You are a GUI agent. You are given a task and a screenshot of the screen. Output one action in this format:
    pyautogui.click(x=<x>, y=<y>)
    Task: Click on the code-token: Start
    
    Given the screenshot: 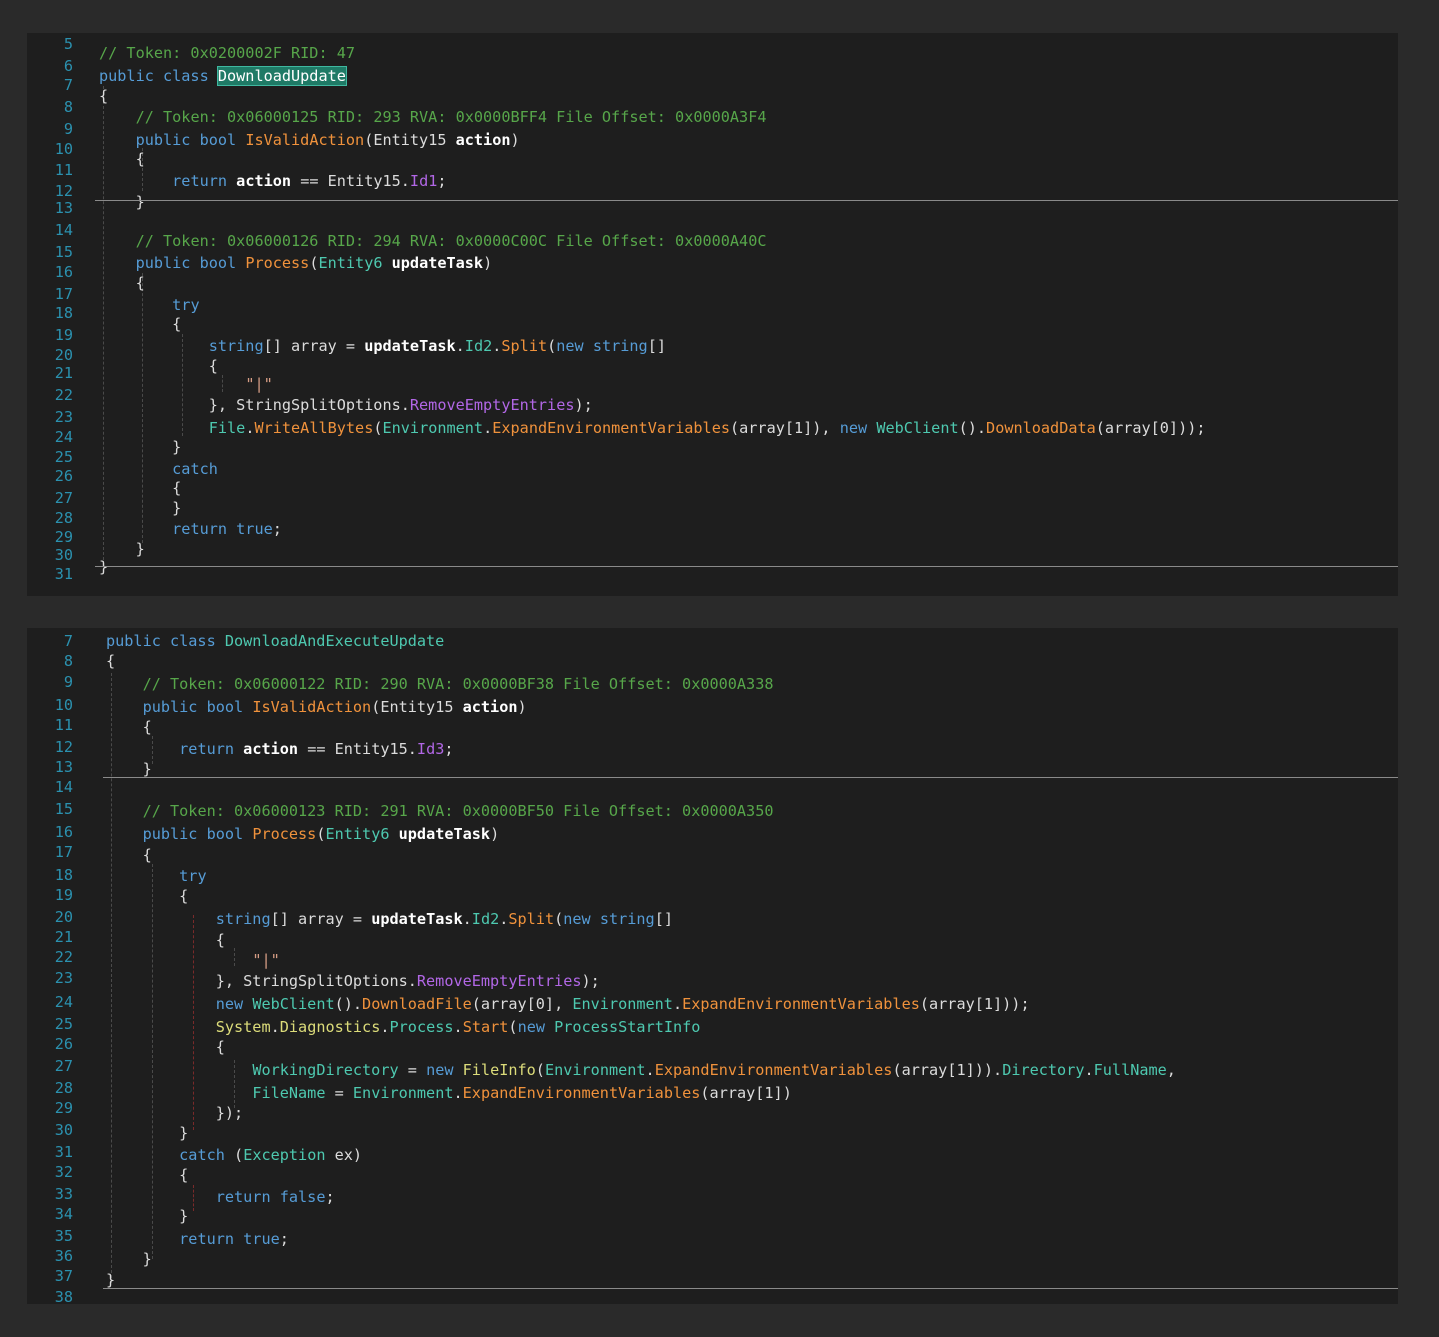 What is the action you would take?
    pyautogui.click(x=485, y=1027)
    